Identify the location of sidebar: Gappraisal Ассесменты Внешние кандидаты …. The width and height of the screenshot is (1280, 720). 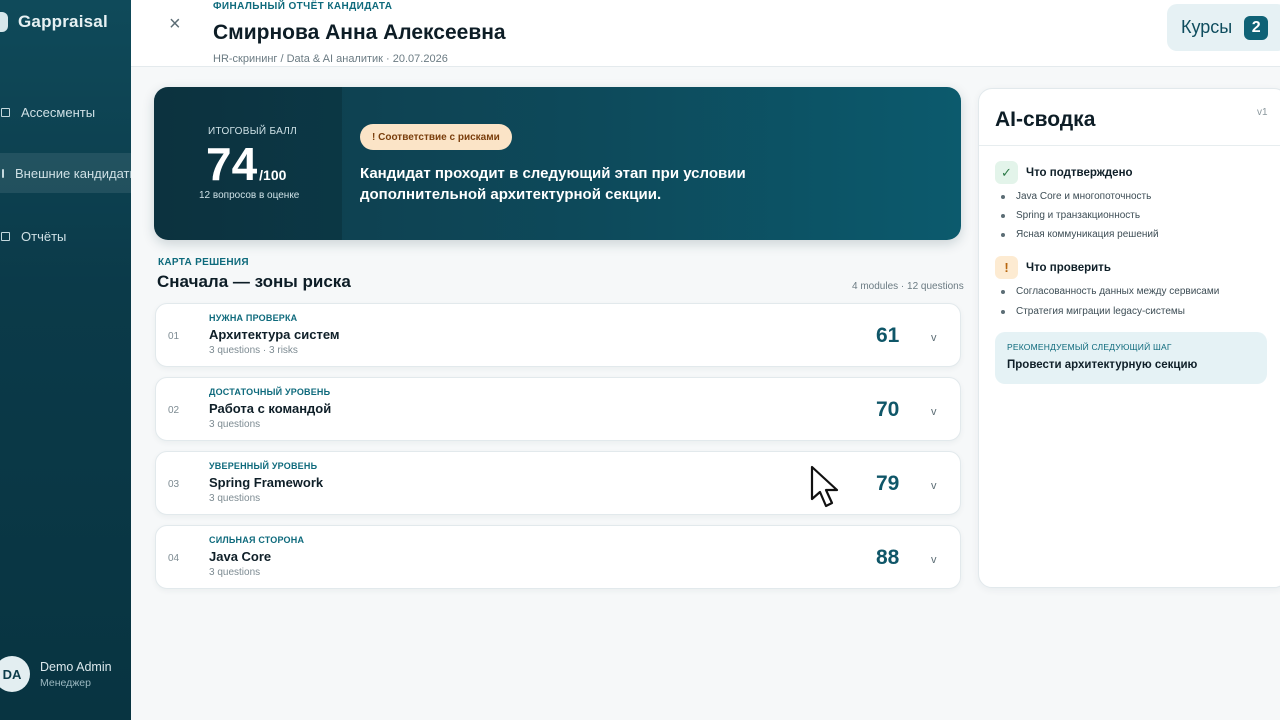
(65, 360).